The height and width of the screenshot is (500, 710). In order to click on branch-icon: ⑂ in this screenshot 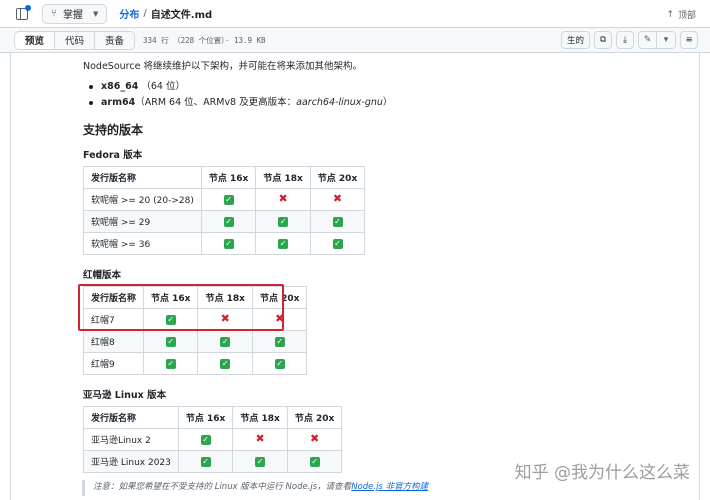, I will do `click(54, 13)`.